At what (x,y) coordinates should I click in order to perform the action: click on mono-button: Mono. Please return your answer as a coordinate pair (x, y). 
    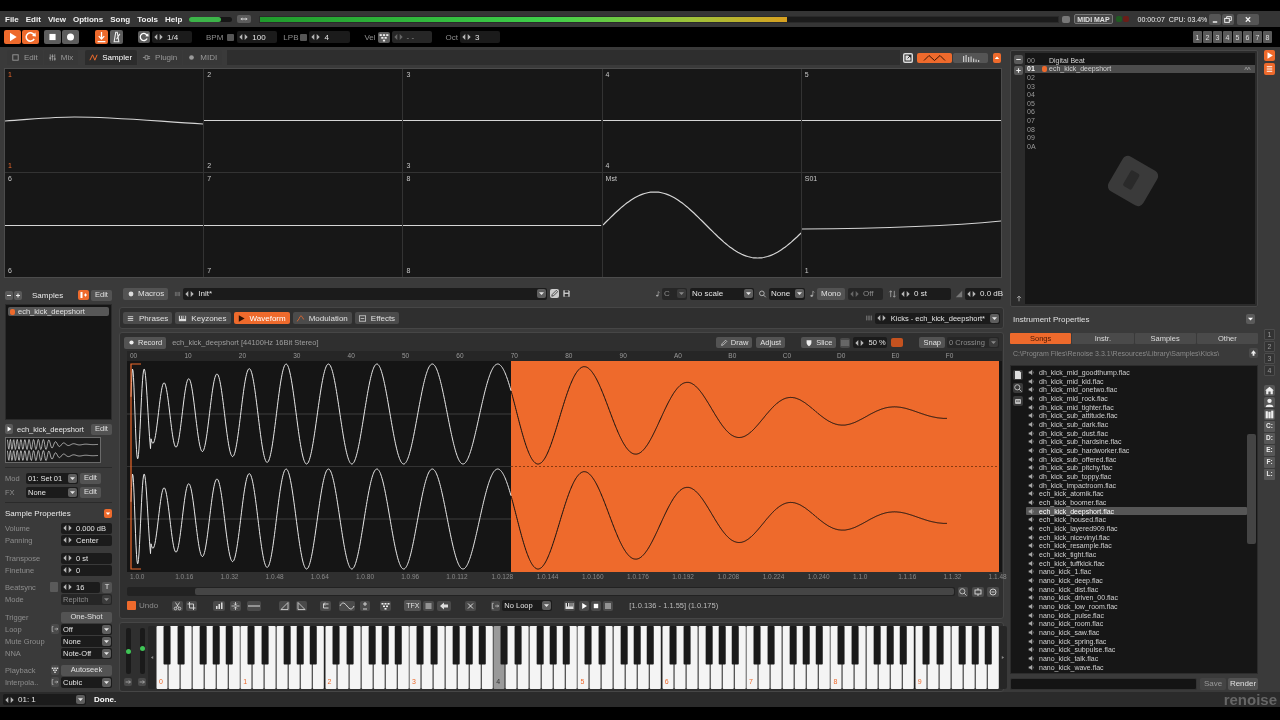
    Looking at the image, I should click on (831, 293).